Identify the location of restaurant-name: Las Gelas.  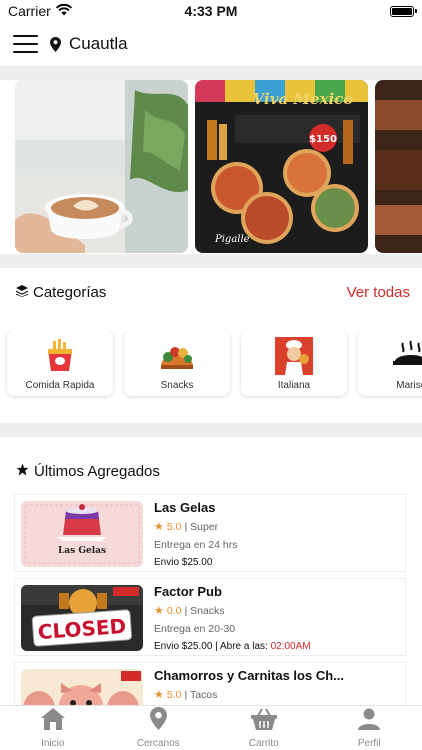
(185, 507).